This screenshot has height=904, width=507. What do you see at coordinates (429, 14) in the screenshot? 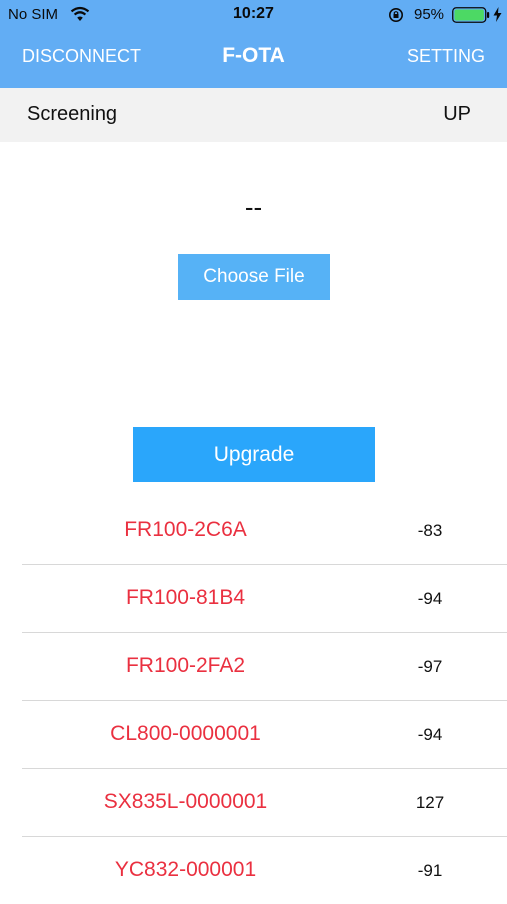
I see `battery-percent: 95%` at bounding box center [429, 14].